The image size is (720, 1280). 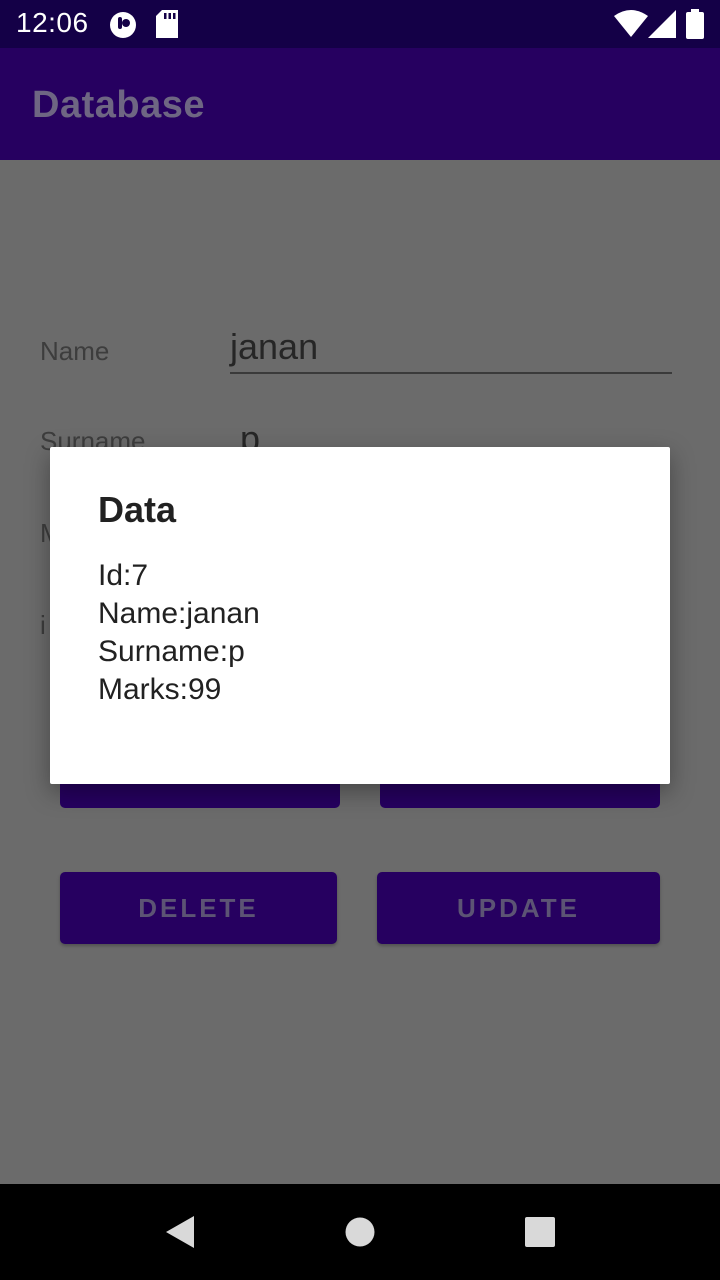 What do you see at coordinates (137, 509) in the screenshot?
I see `dialog-title: Data` at bounding box center [137, 509].